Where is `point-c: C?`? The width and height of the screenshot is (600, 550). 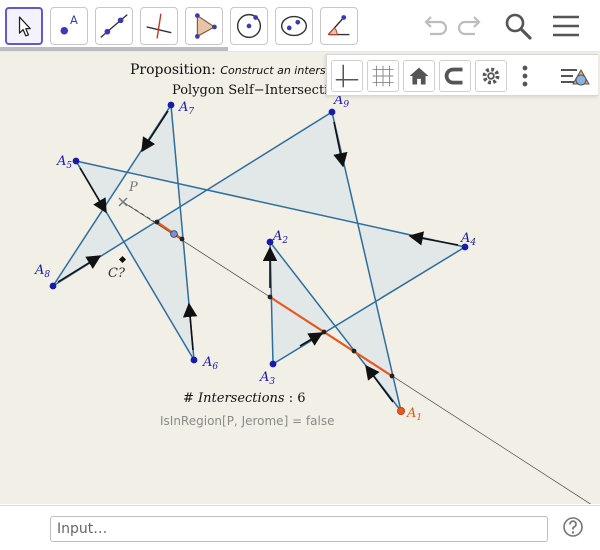
point-c: C? is located at coordinates (117, 268).